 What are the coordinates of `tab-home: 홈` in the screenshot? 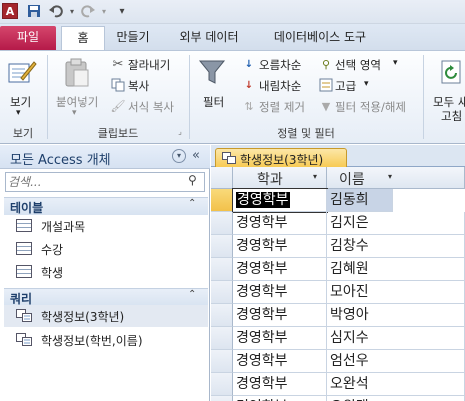 It's located at (83, 38).